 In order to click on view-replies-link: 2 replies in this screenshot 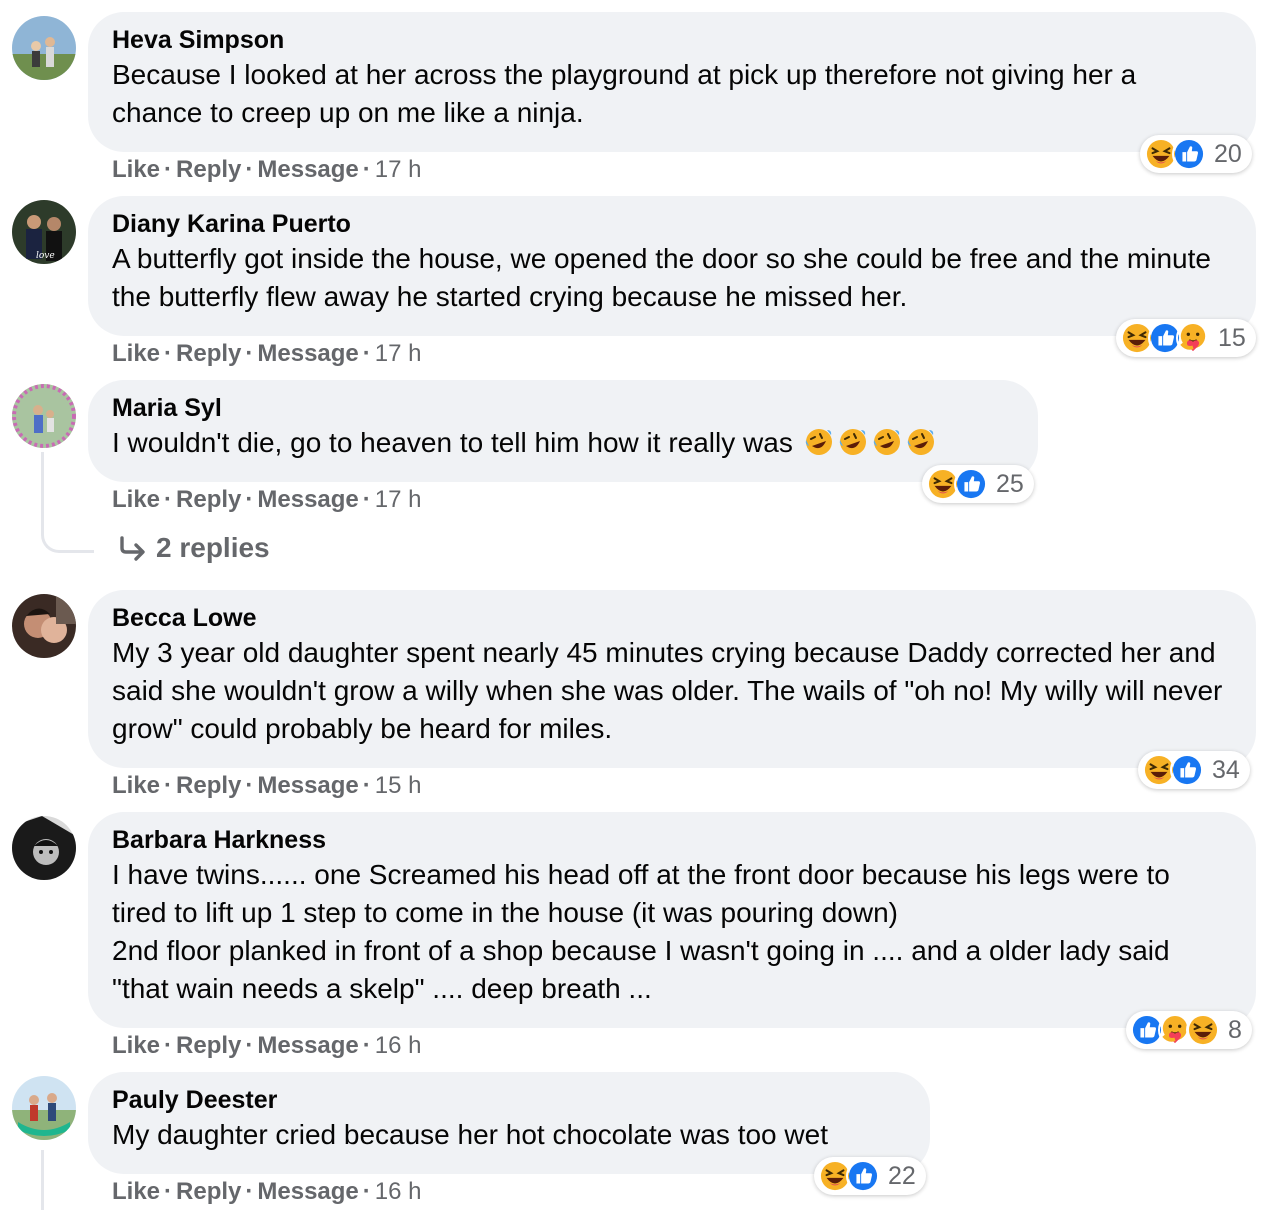, I will do `click(193, 548)`.